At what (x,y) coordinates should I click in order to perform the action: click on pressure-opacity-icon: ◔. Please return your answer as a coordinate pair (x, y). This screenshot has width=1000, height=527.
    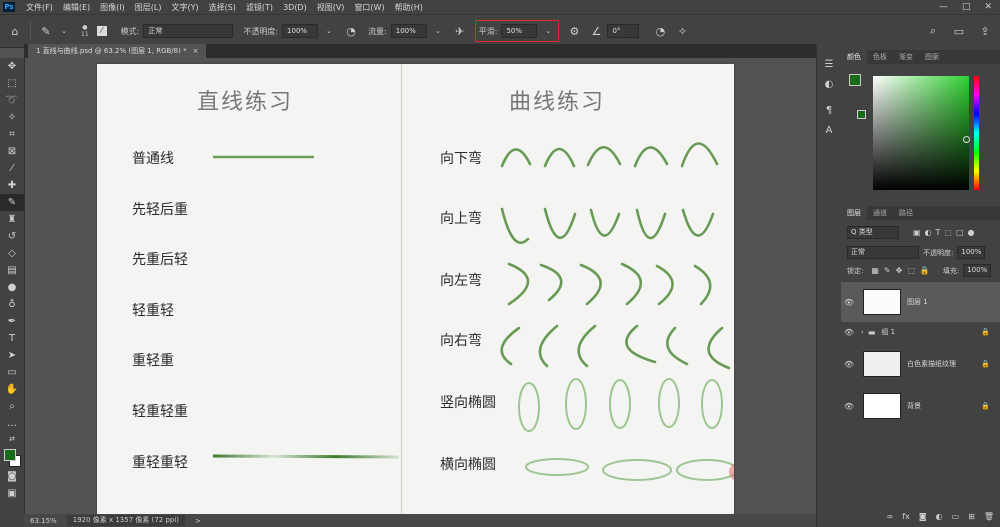
    Looking at the image, I should click on (351, 31).